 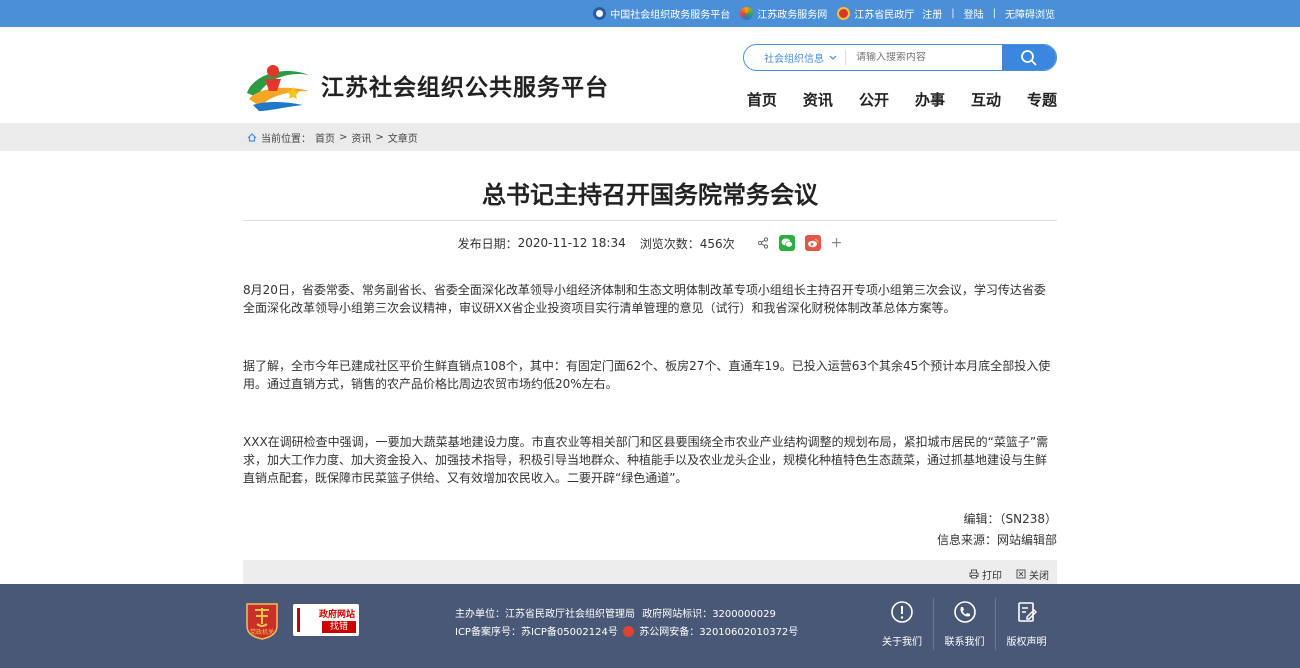 What do you see at coordinates (902, 99) in the screenshot?
I see `main-nav: 首页 资讯 公开 办事 互动 专题` at bounding box center [902, 99].